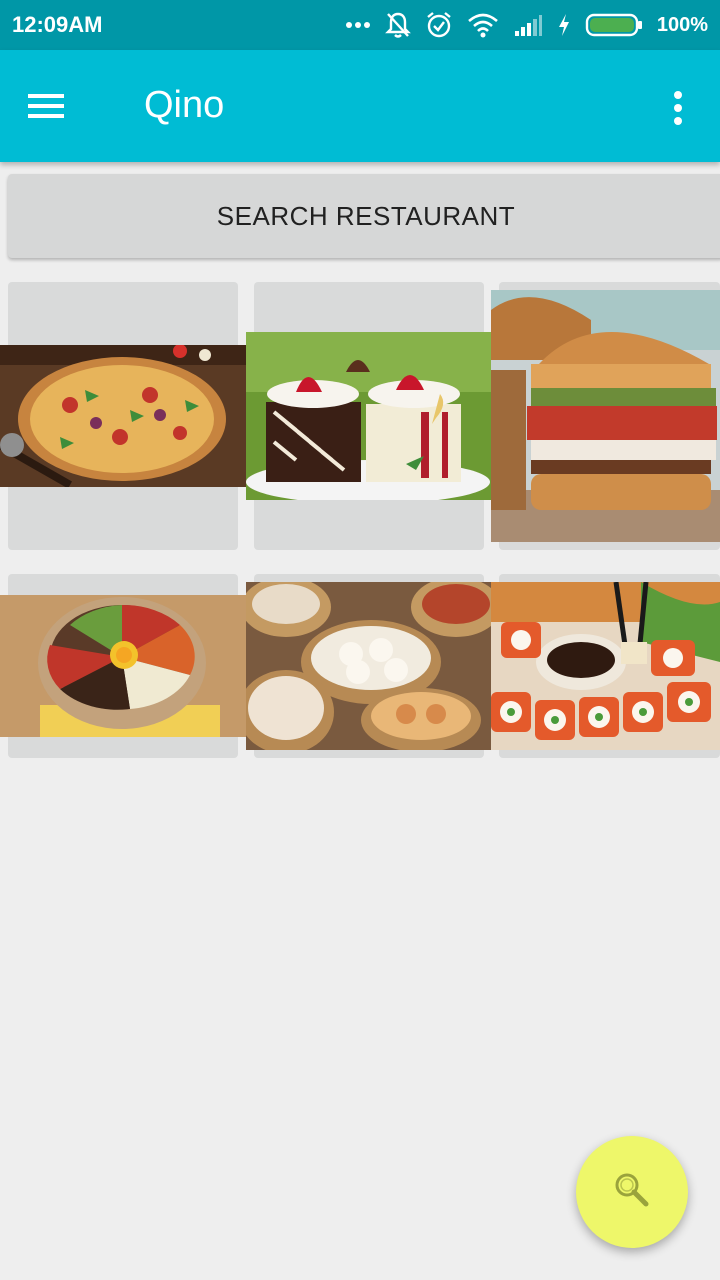 The height and width of the screenshot is (1280, 720). I want to click on search-icon, so click(632, 1192).